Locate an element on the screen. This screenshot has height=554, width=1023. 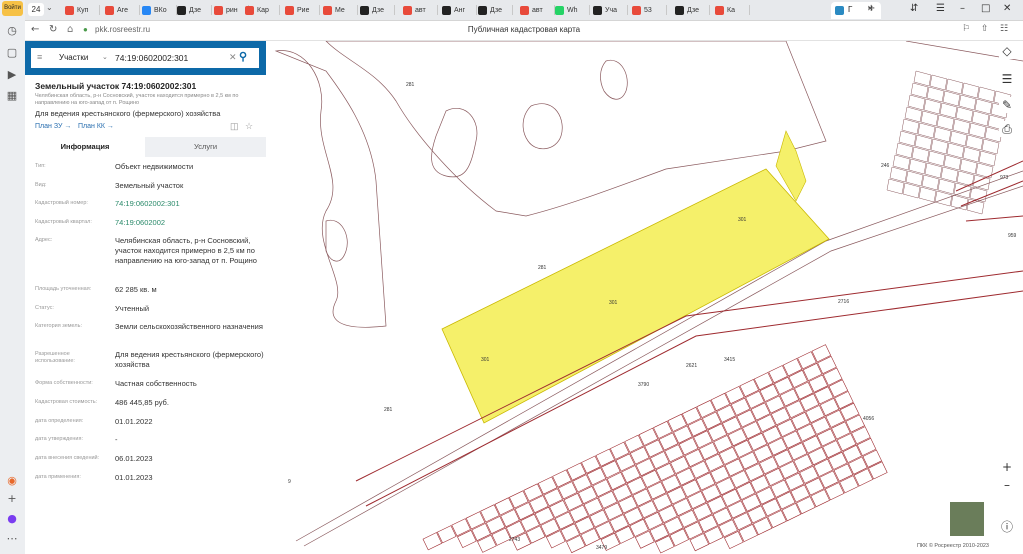
search-box: ≡ Участки ⌄ 74:19:0602002:301 ✕ ⚲ is located at coordinates (145, 58).